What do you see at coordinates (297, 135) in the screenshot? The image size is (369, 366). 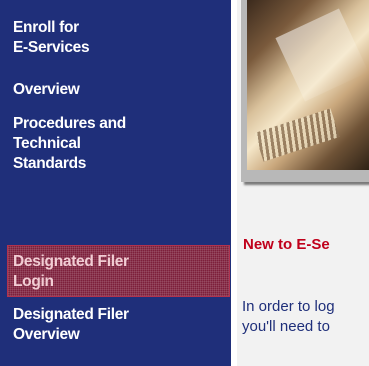 I see `photo-keyboard-detail` at bounding box center [297, 135].